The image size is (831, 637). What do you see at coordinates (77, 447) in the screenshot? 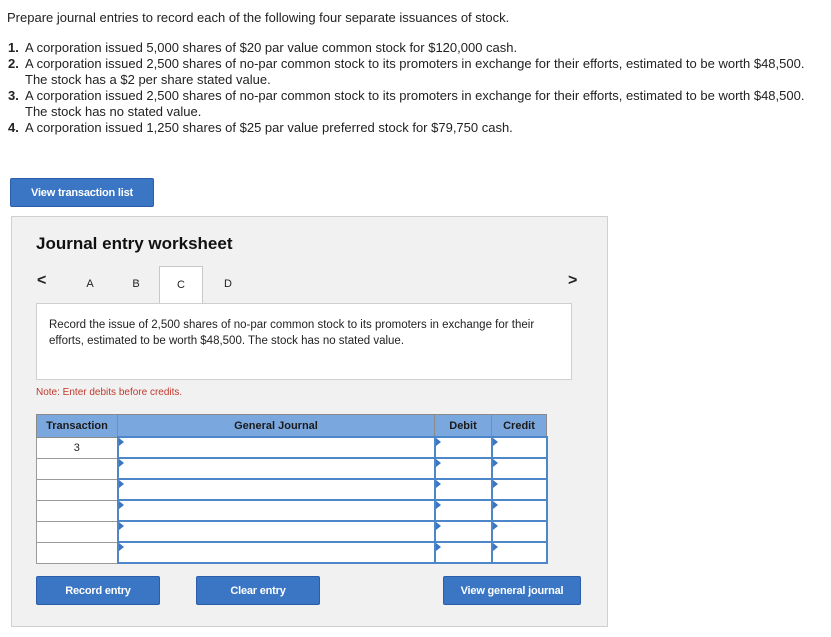
I see `transaction-cell: 3` at bounding box center [77, 447].